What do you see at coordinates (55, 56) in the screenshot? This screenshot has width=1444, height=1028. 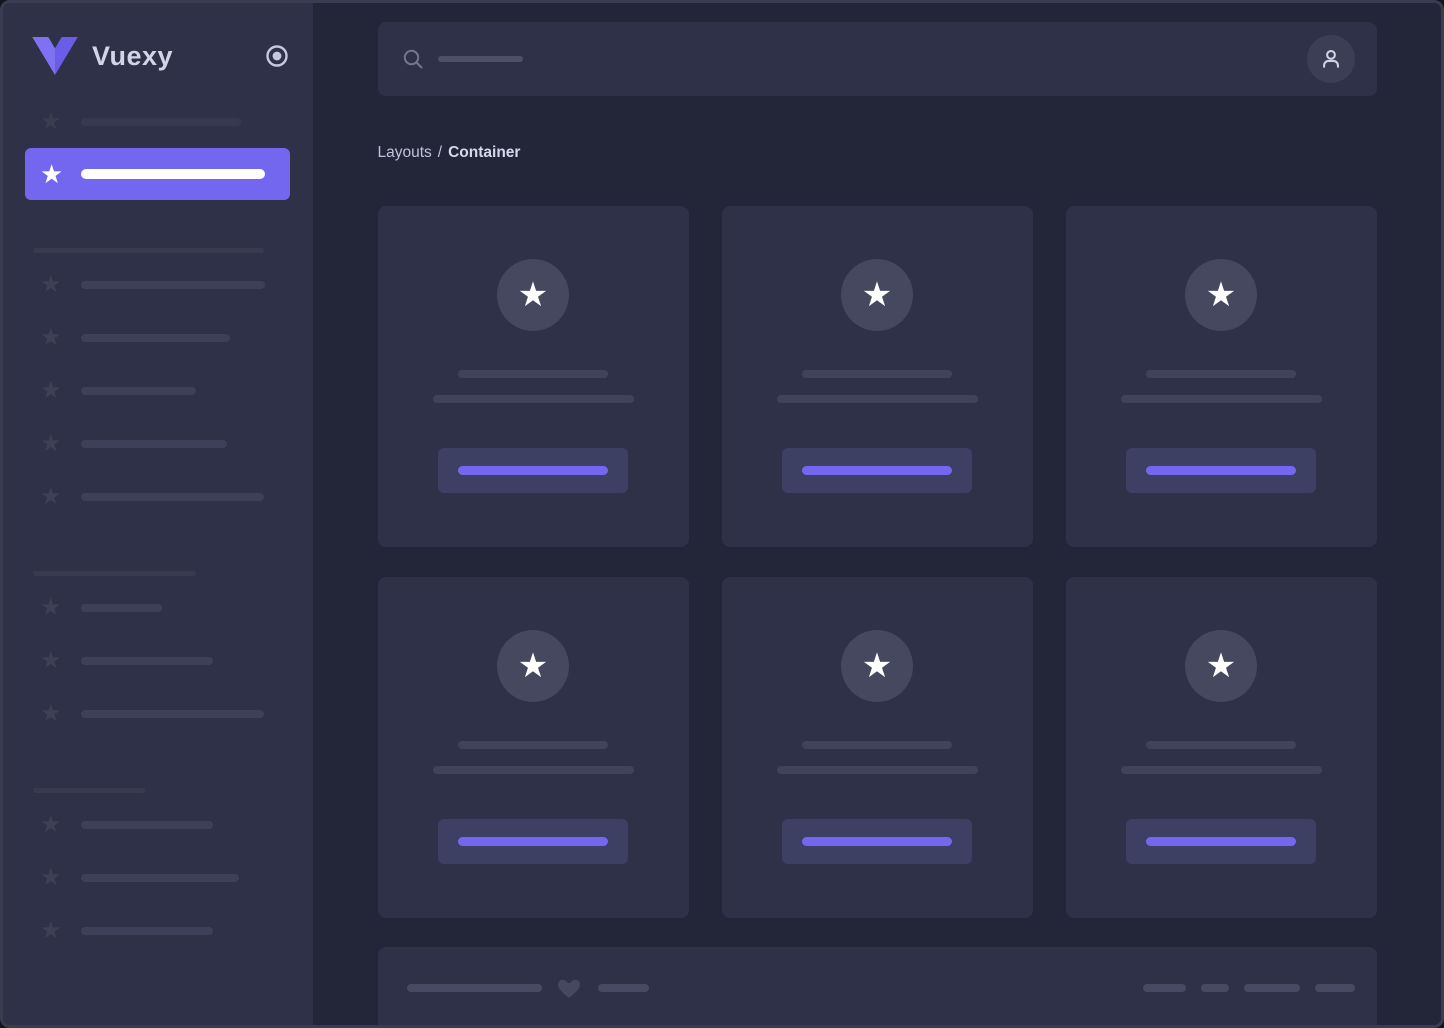 I see `vuexy-v-icon` at bounding box center [55, 56].